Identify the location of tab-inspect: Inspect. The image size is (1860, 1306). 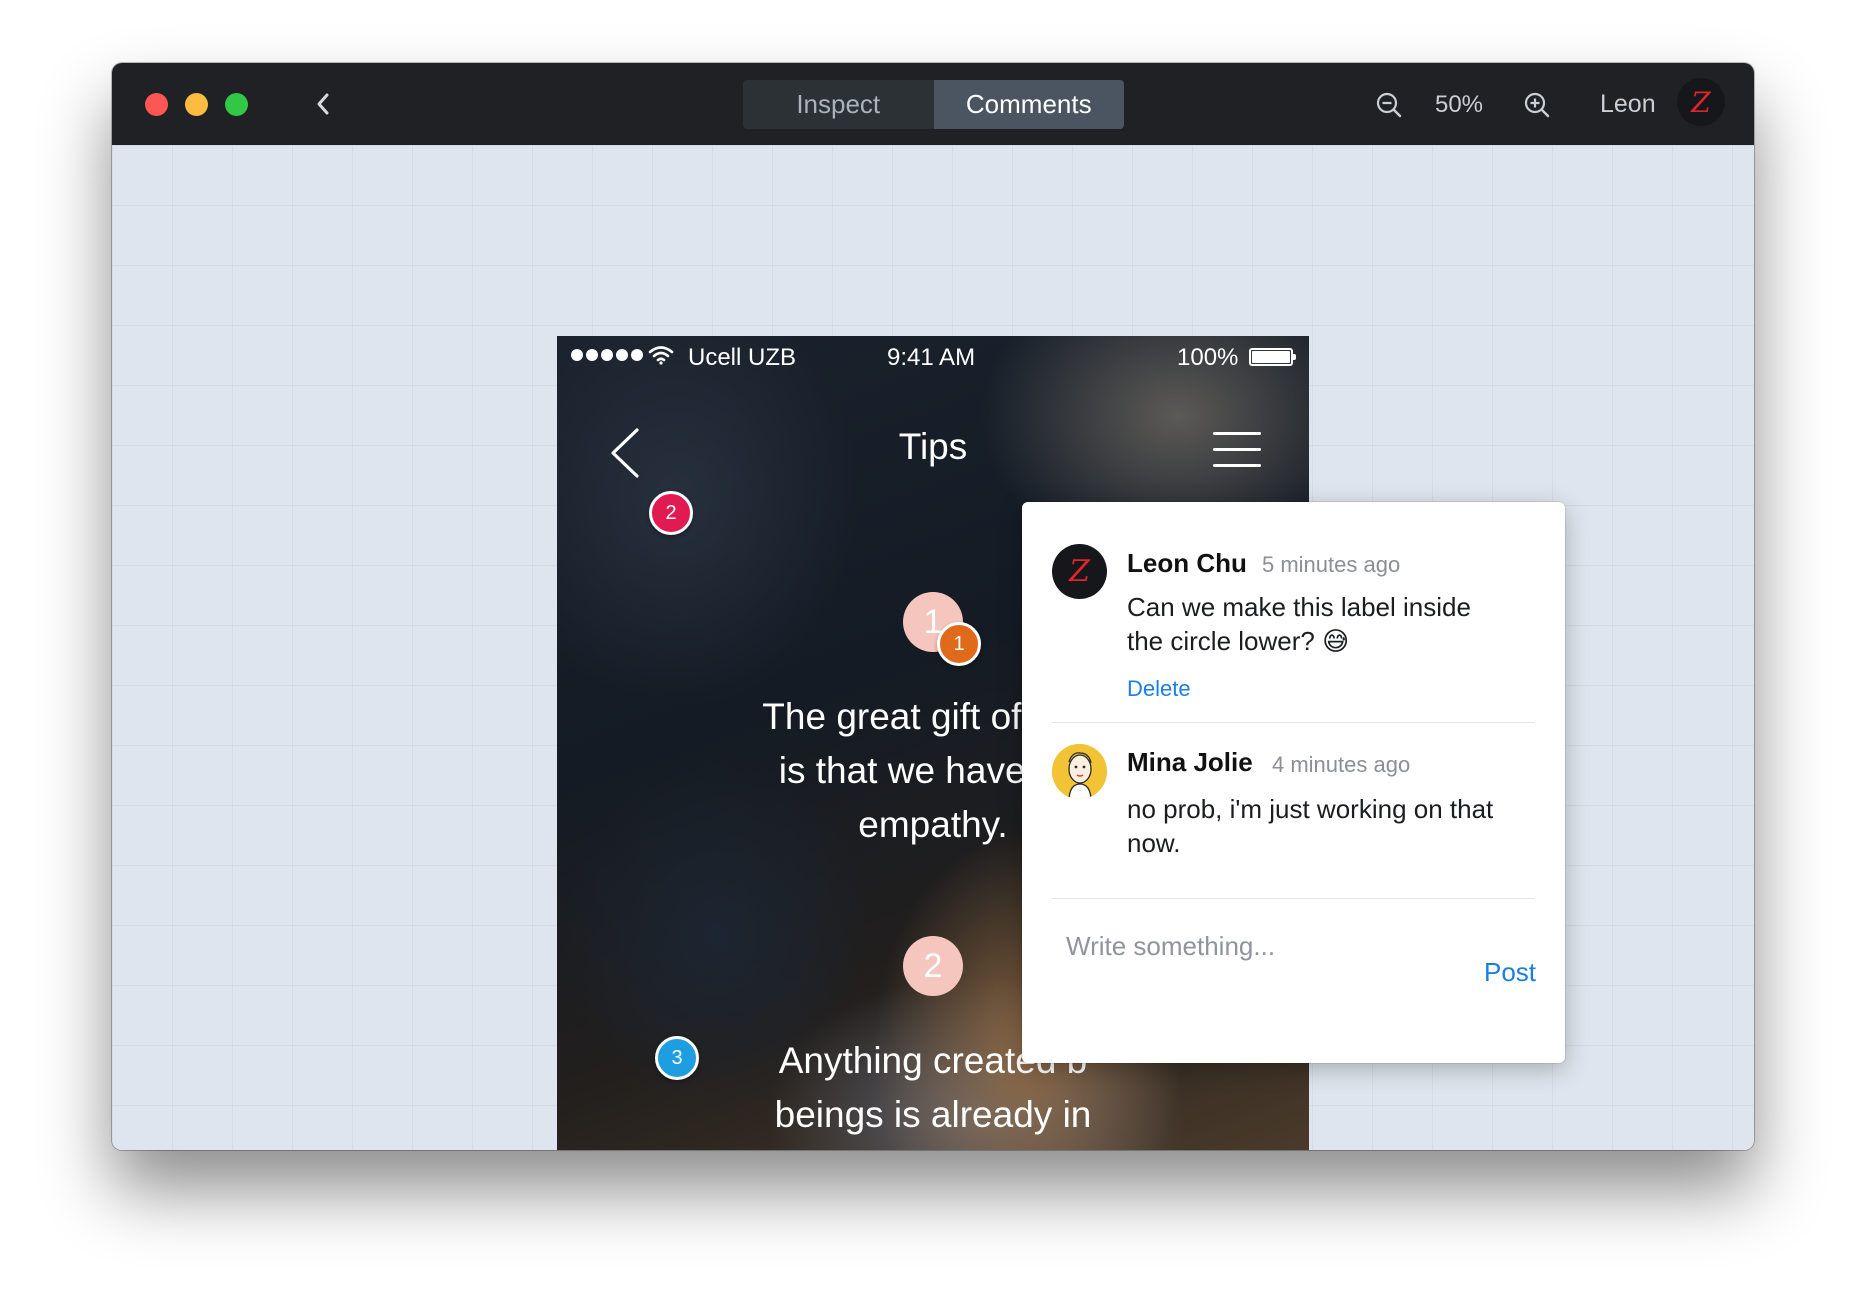
(838, 104).